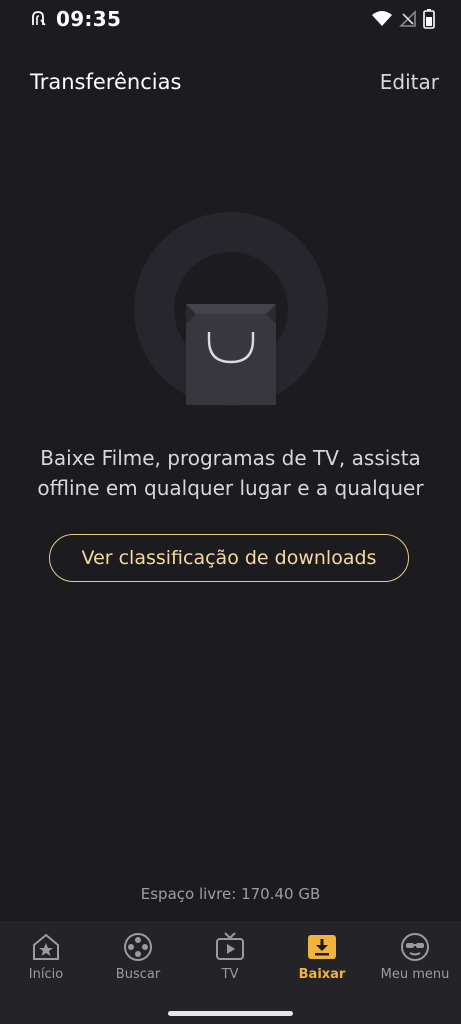 The image size is (461, 1024). Describe the element at coordinates (39, 18) in the screenshot. I see `notification-icon` at that location.